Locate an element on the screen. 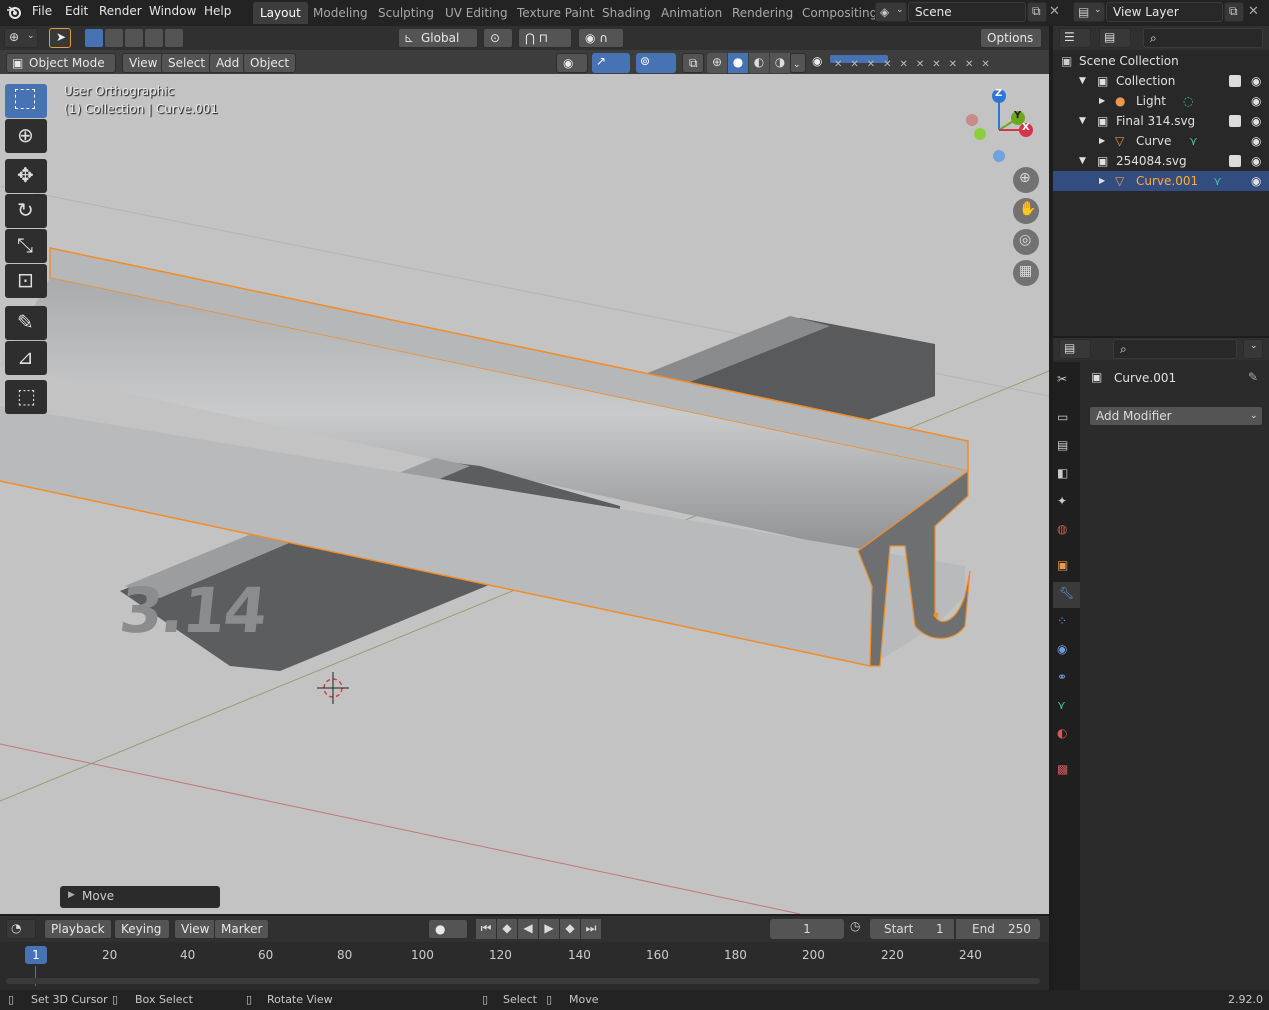  tab-modeling: Modeling is located at coordinates (340, 13).